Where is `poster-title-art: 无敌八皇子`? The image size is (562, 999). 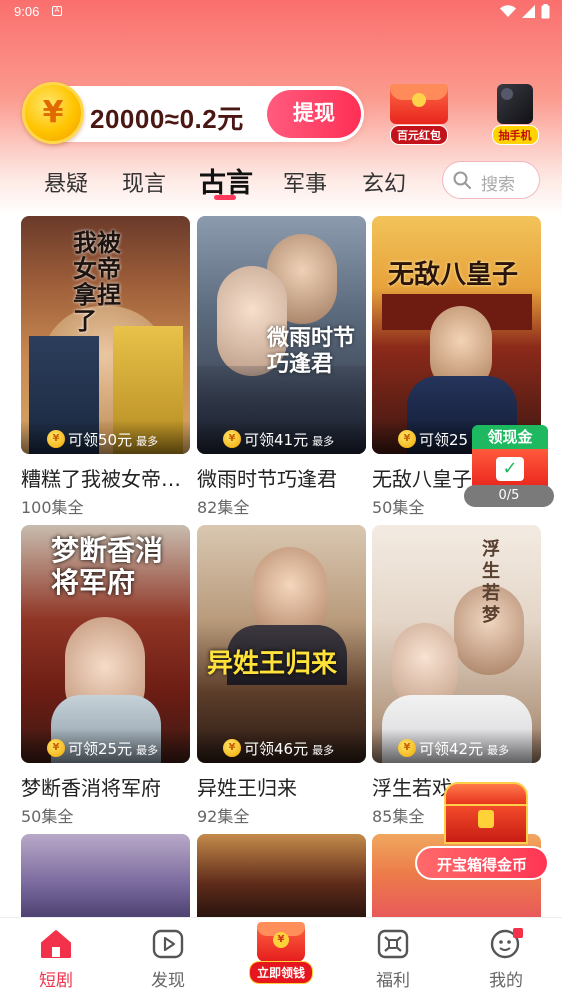 poster-title-art: 无敌八皇子 is located at coordinates (453, 275).